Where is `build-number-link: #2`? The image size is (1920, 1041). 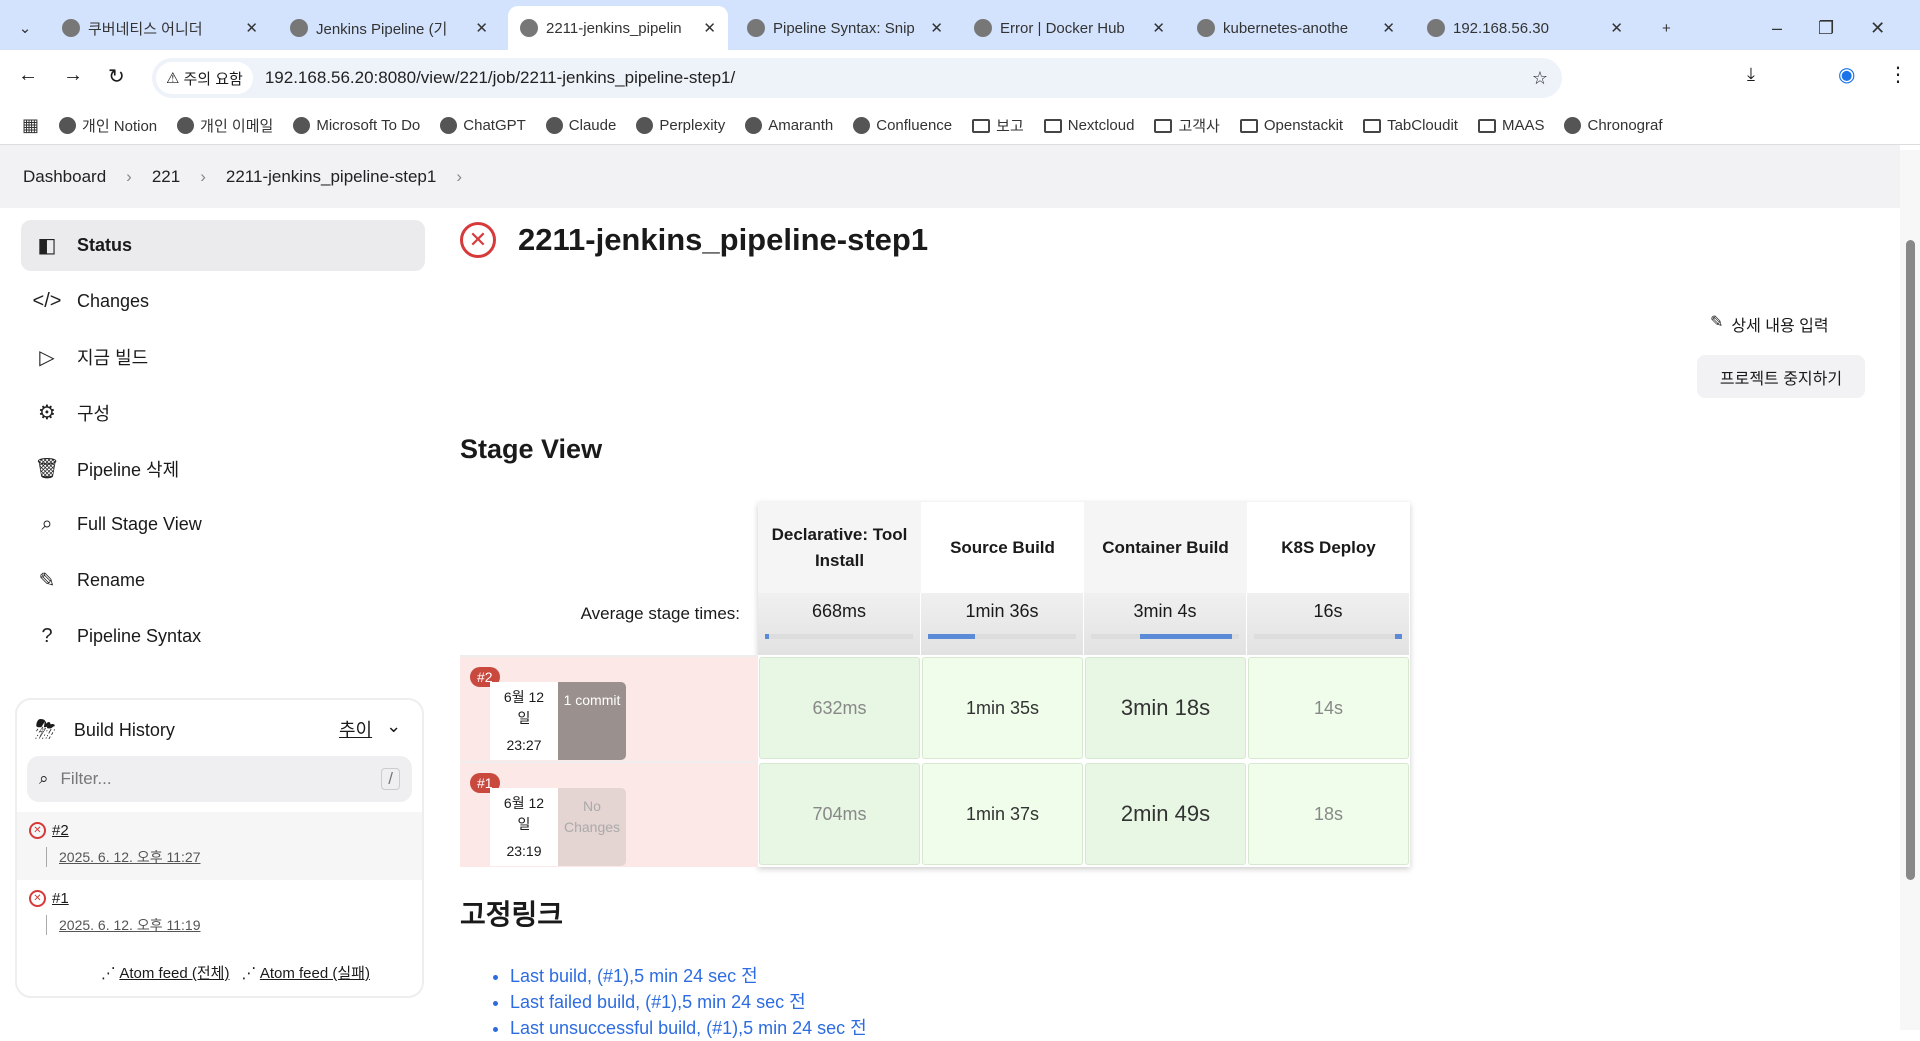
build-number-link: #2 is located at coordinates (60, 830).